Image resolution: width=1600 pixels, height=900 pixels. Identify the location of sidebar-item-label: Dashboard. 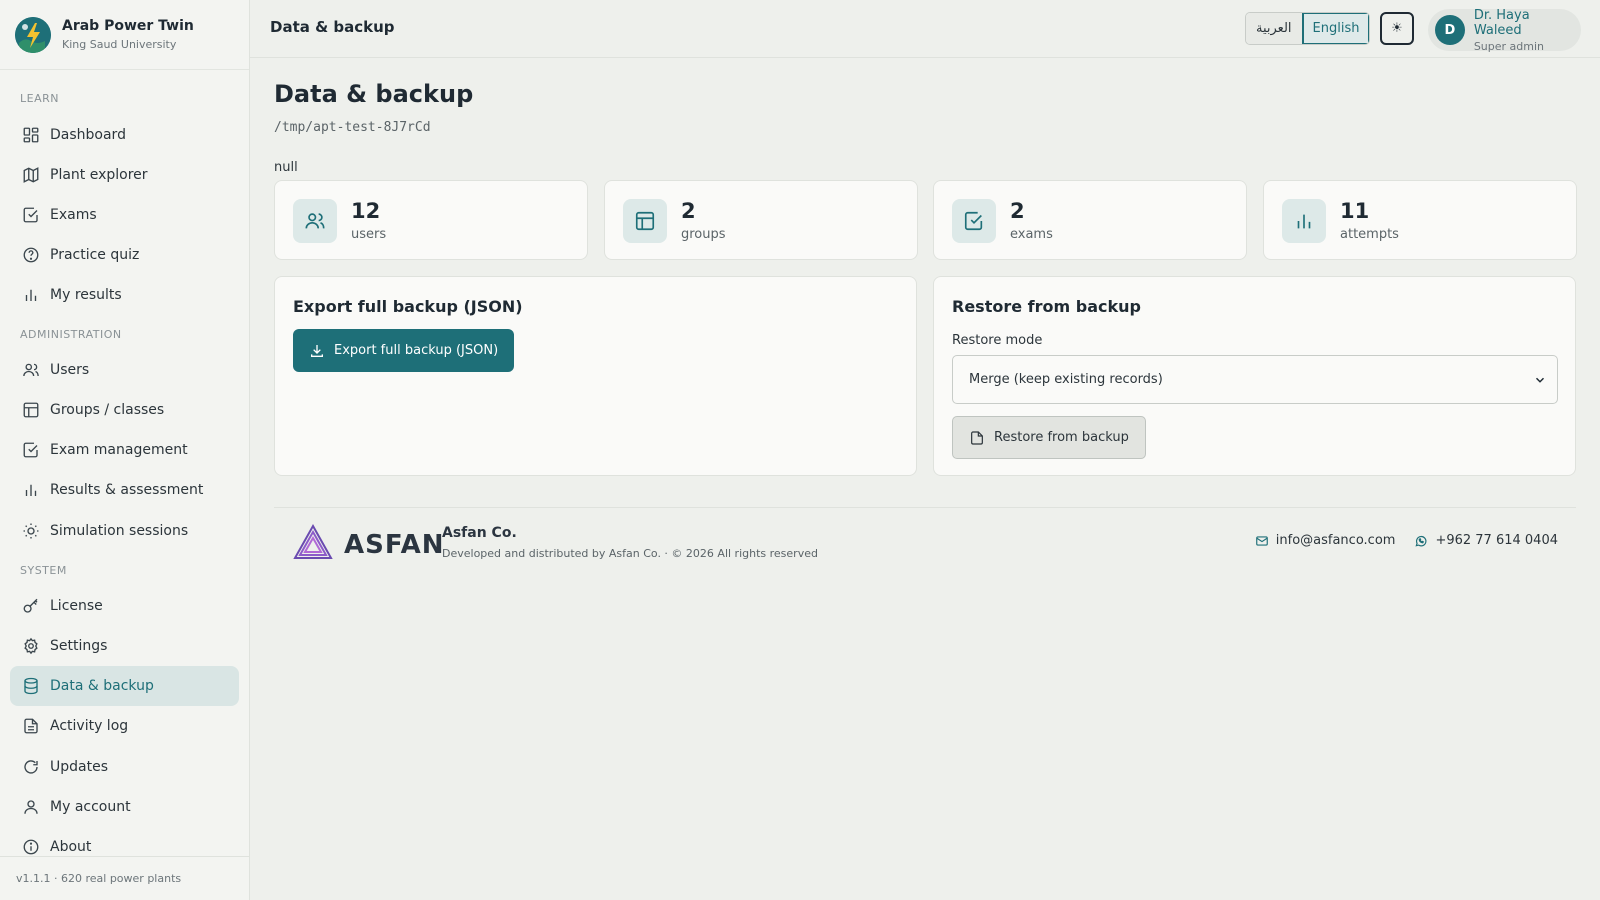
(88, 135).